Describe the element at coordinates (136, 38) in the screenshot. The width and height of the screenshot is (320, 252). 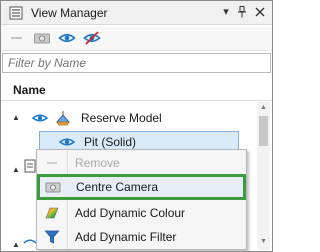
I see `toolbar` at that location.